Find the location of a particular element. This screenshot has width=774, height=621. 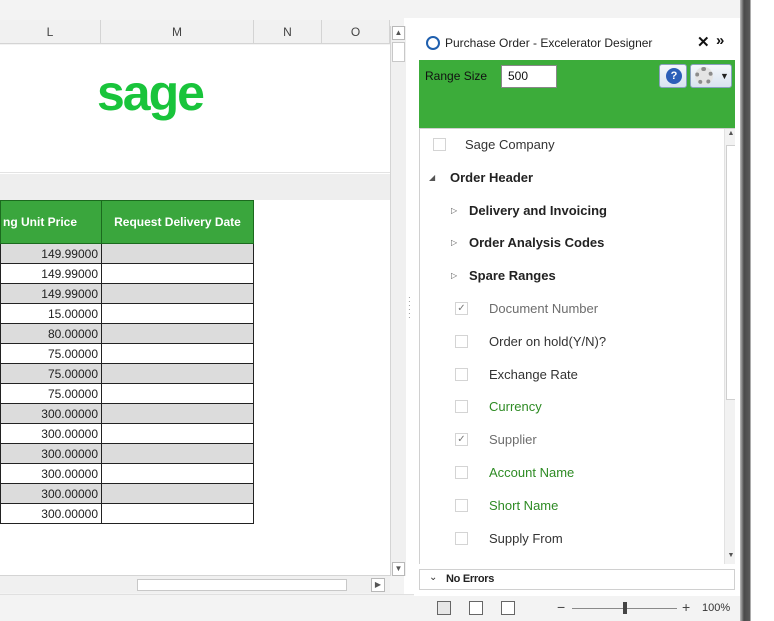

page-break-view-icon is located at coordinates (508, 608).